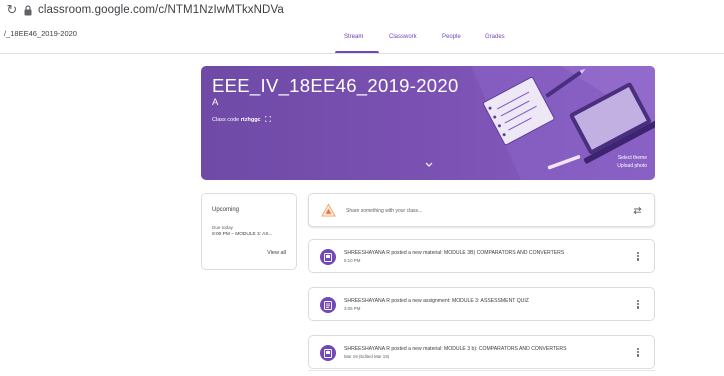 The height and width of the screenshot is (376, 724). Describe the element at coordinates (403, 37) in the screenshot. I see `tab-classwork: Classwork` at that location.